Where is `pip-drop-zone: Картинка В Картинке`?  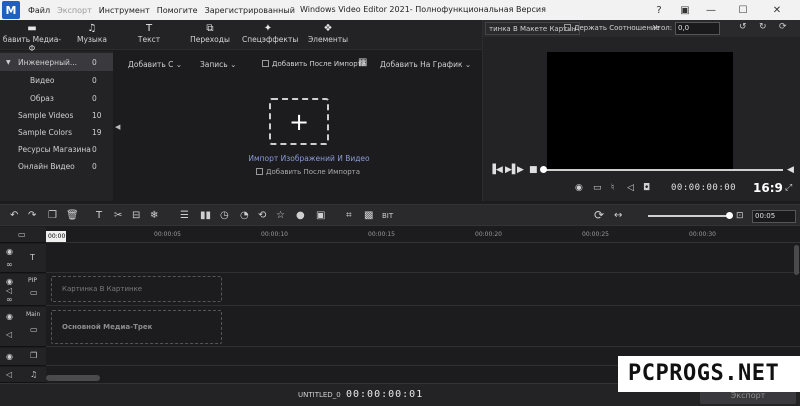 pip-drop-zone: Картинка В Картинке is located at coordinates (136, 289).